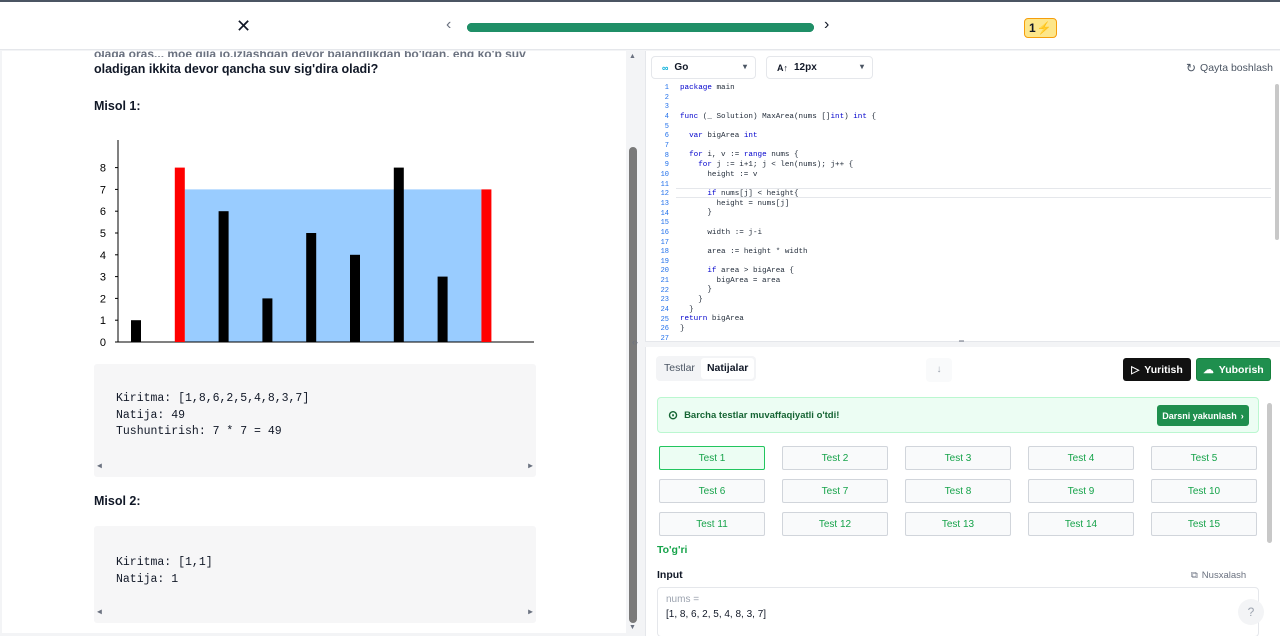 Image resolution: width=1280 pixels, height=636 pixels. I want to click on test-case-button: Test 14, so click(1081, 524).